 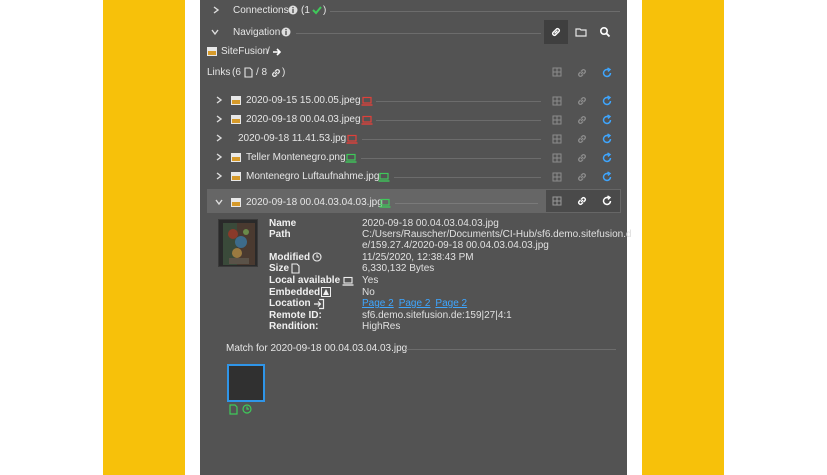 I want to click on detail-rendition-label: Rendition:, so click(x=294, y=326).